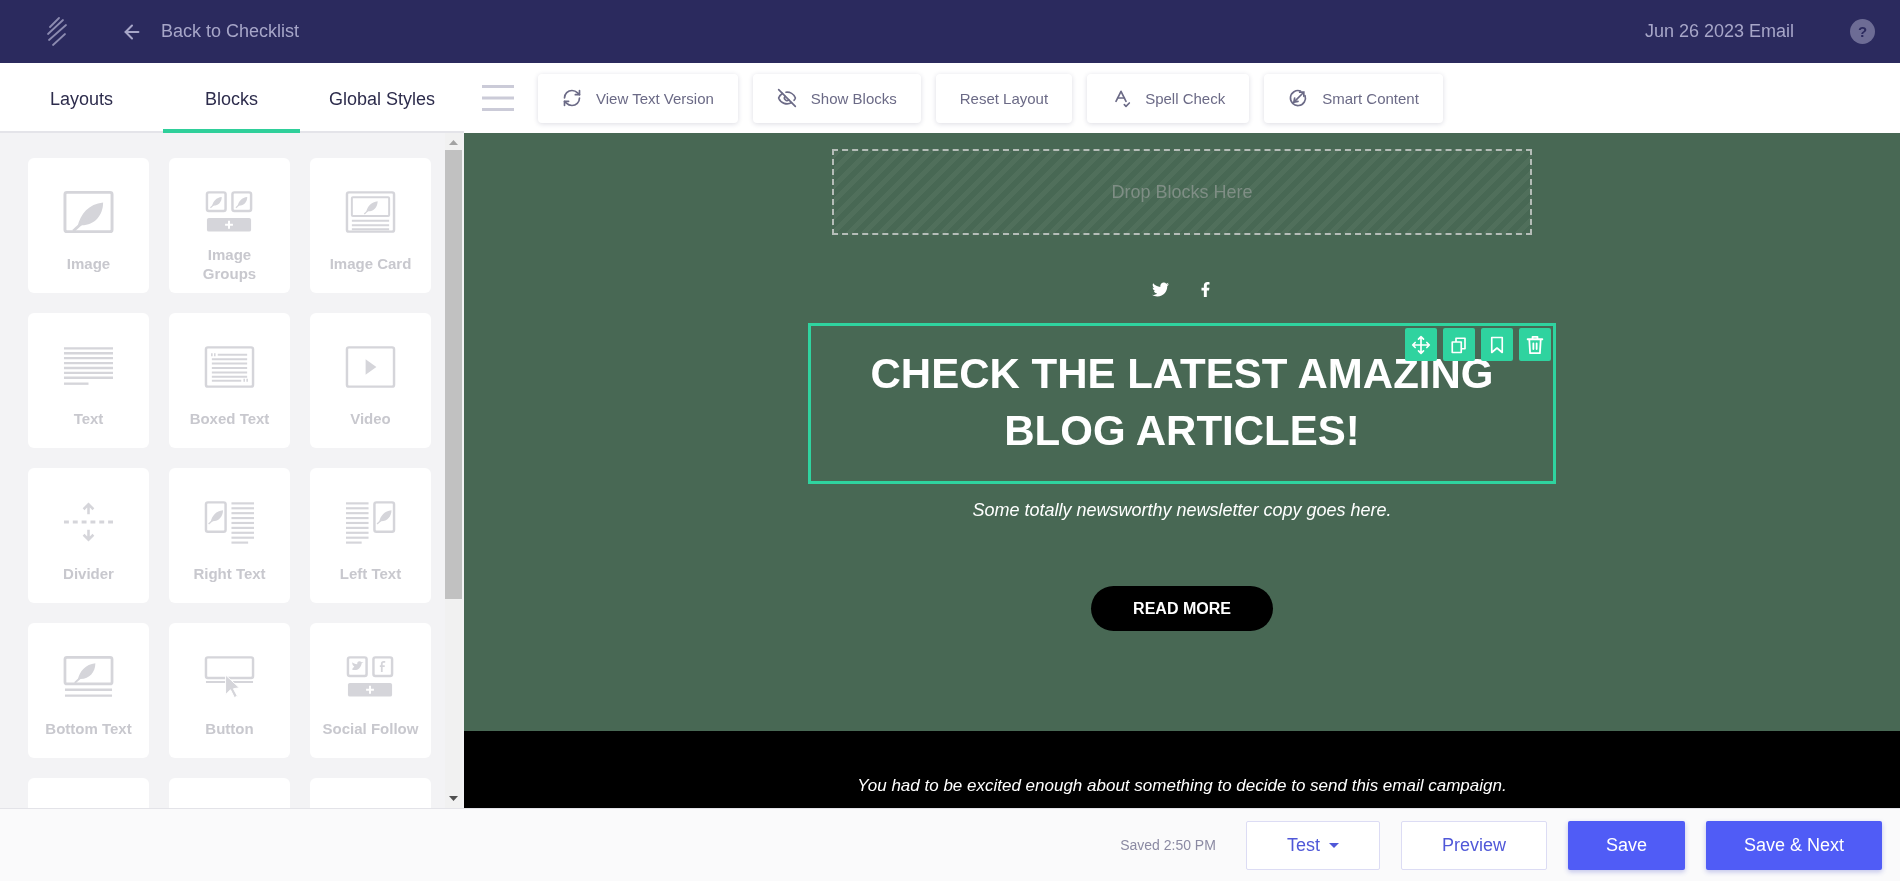 The image size is (1900, 881). I want to click on preview-button: Preview, so click(1473, 845).